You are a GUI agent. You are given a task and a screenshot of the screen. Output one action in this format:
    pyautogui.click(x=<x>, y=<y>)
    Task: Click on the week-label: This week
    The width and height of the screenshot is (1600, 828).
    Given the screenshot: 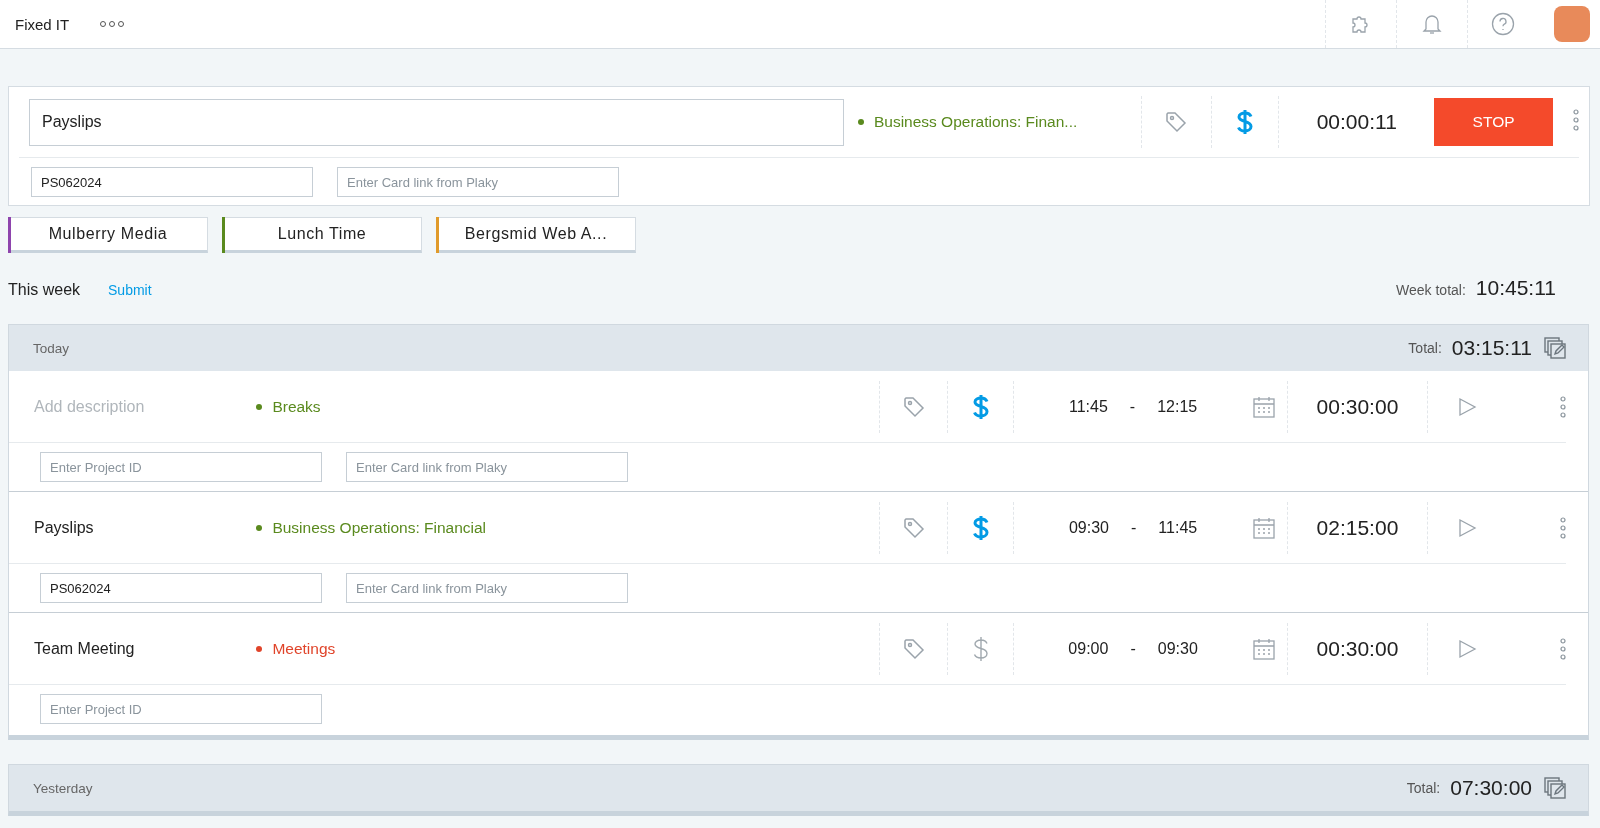 What is the action you would take?
    pyautogui.click(x=44, y=290)
    